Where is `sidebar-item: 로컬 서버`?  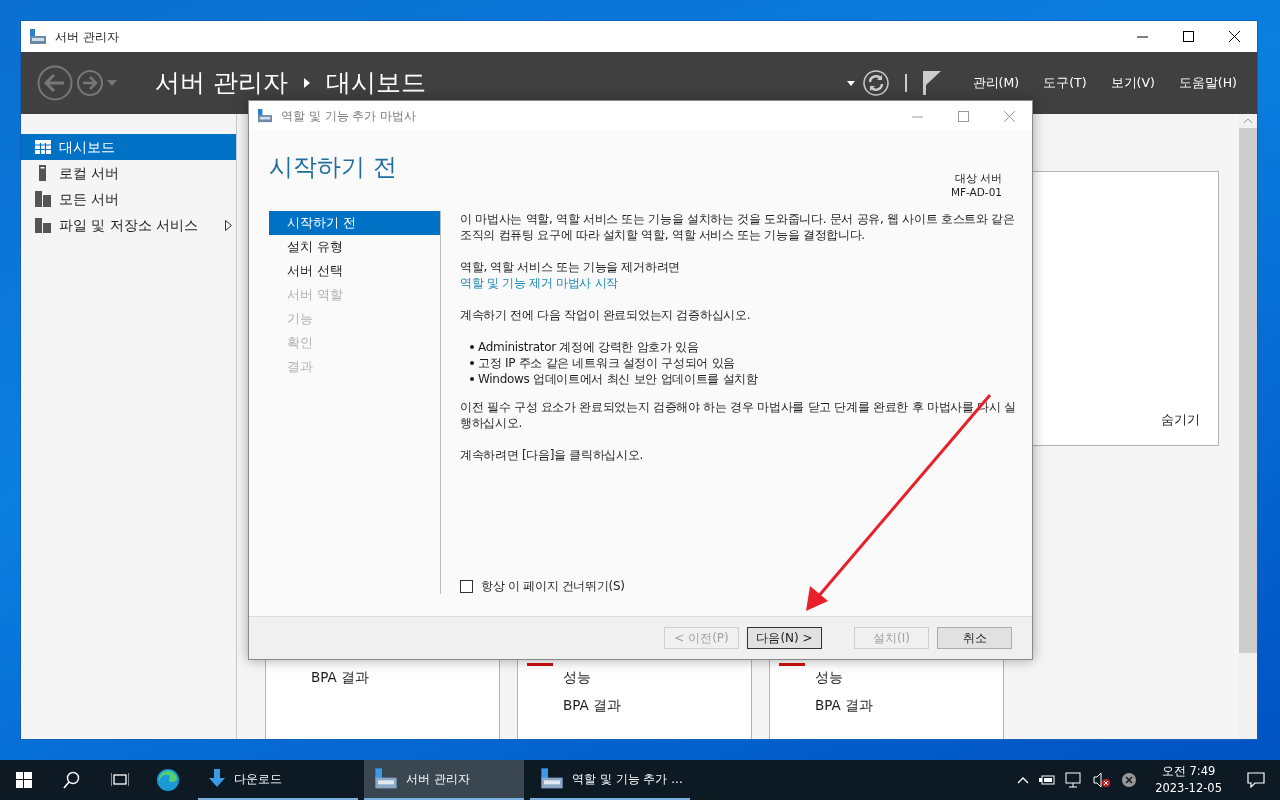
sidebar-item: 로컬 서버 is located at coordinates (128, 173).